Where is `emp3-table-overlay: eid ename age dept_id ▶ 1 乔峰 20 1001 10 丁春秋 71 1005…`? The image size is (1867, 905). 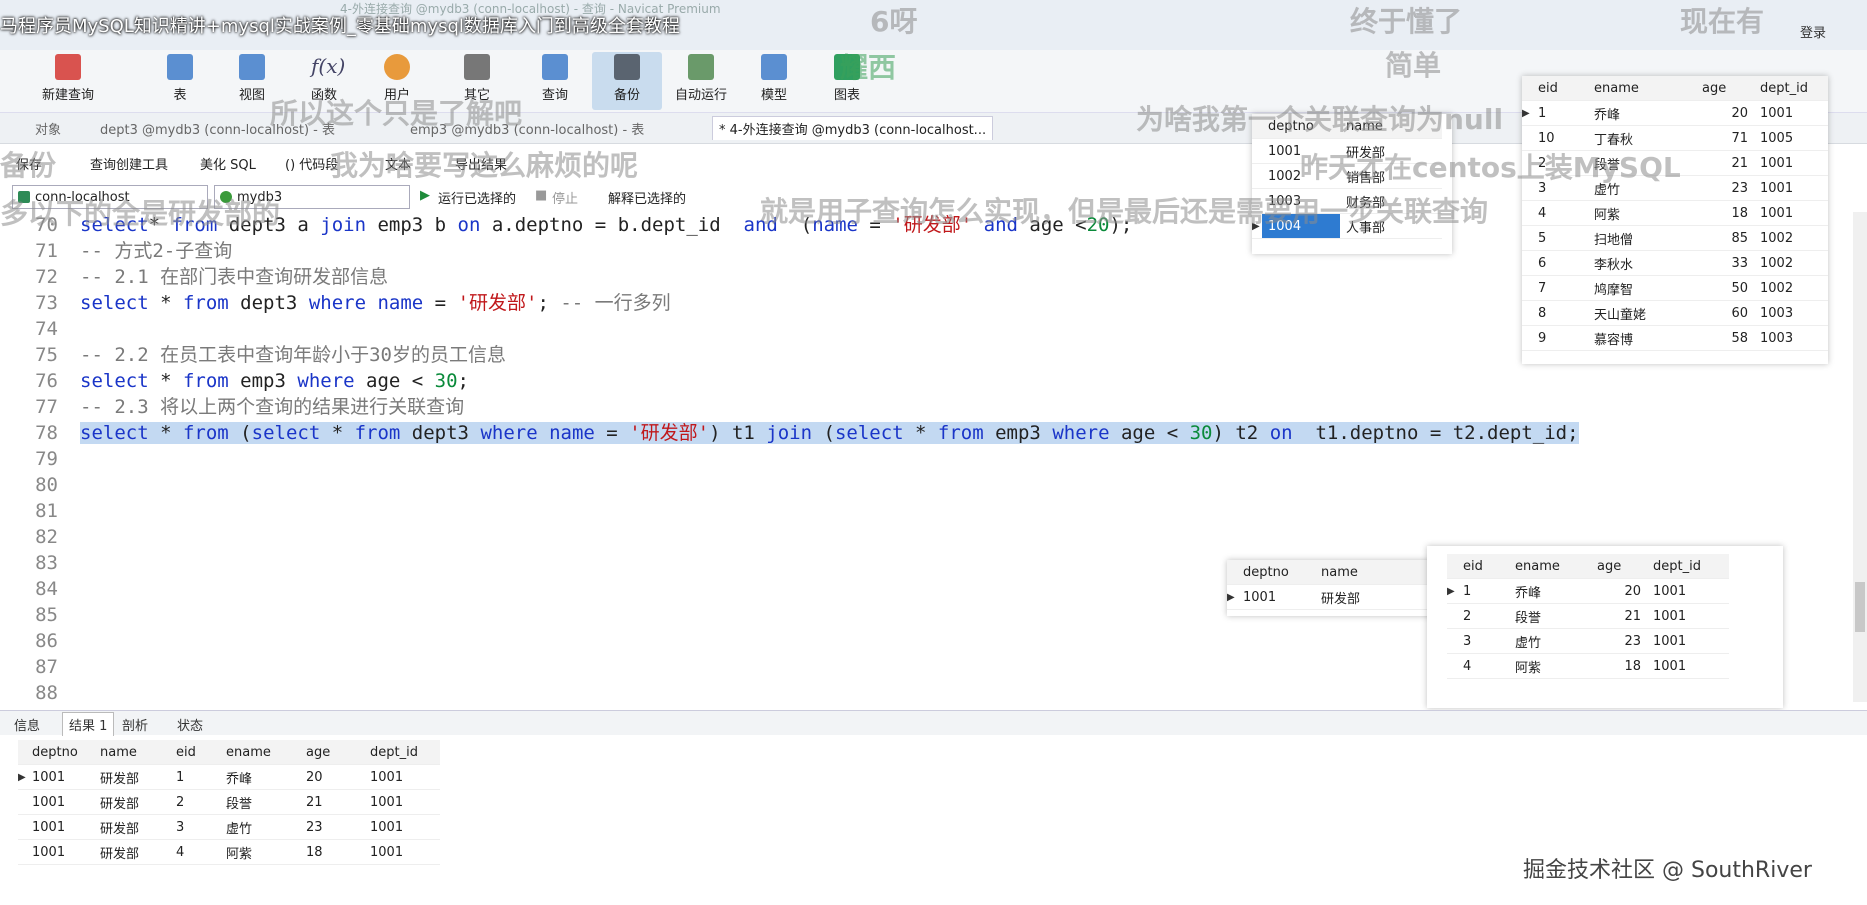 emp3-table-overlay: eid ename age dept_id ▶ 1 乔峰 20 1001 10 丁春秋 71 1005… is located at coordinates (1675, 220).